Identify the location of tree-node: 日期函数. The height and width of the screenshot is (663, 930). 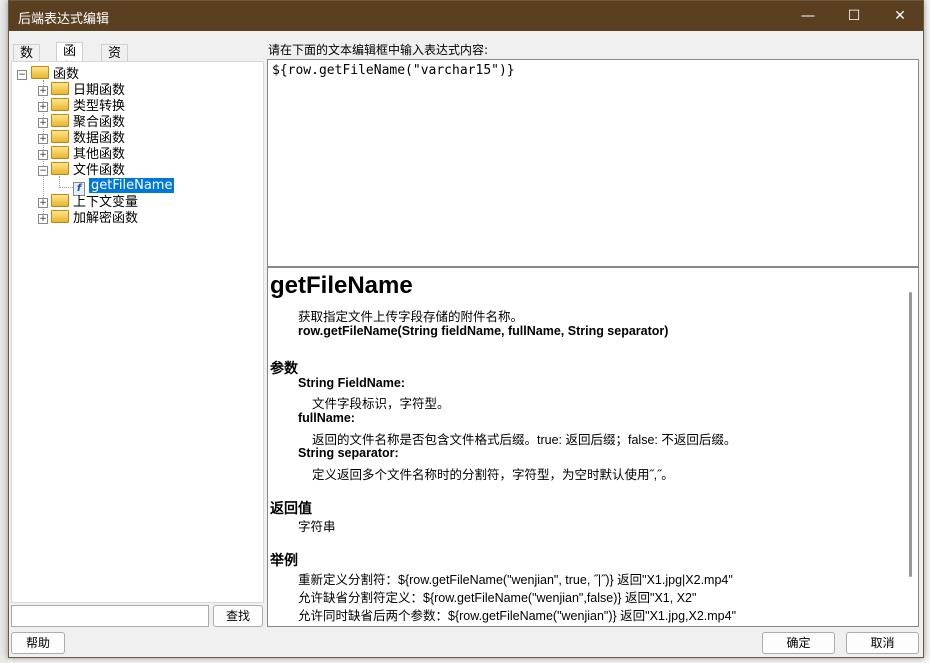
(88, 90).